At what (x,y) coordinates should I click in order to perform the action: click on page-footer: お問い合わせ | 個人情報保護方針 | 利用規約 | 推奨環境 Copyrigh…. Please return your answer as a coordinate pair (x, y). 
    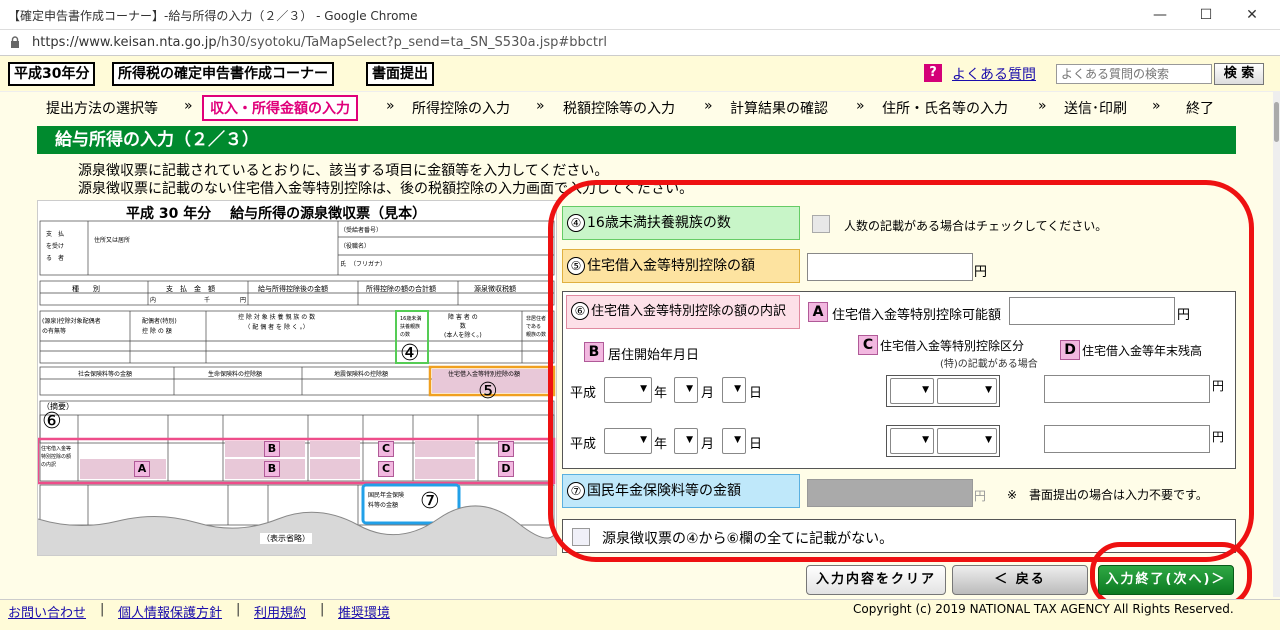
    Looking at the image, I should click on (640, 614).